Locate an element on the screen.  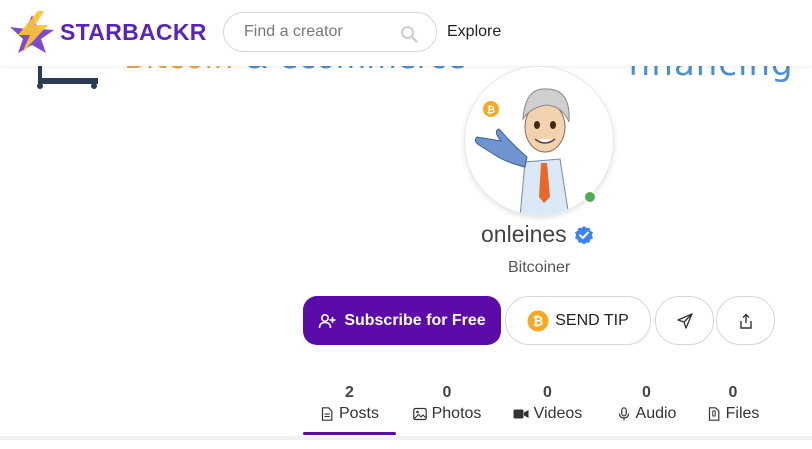
tab-audio-label-wrap: Audio is located at coordinates (647, 414).